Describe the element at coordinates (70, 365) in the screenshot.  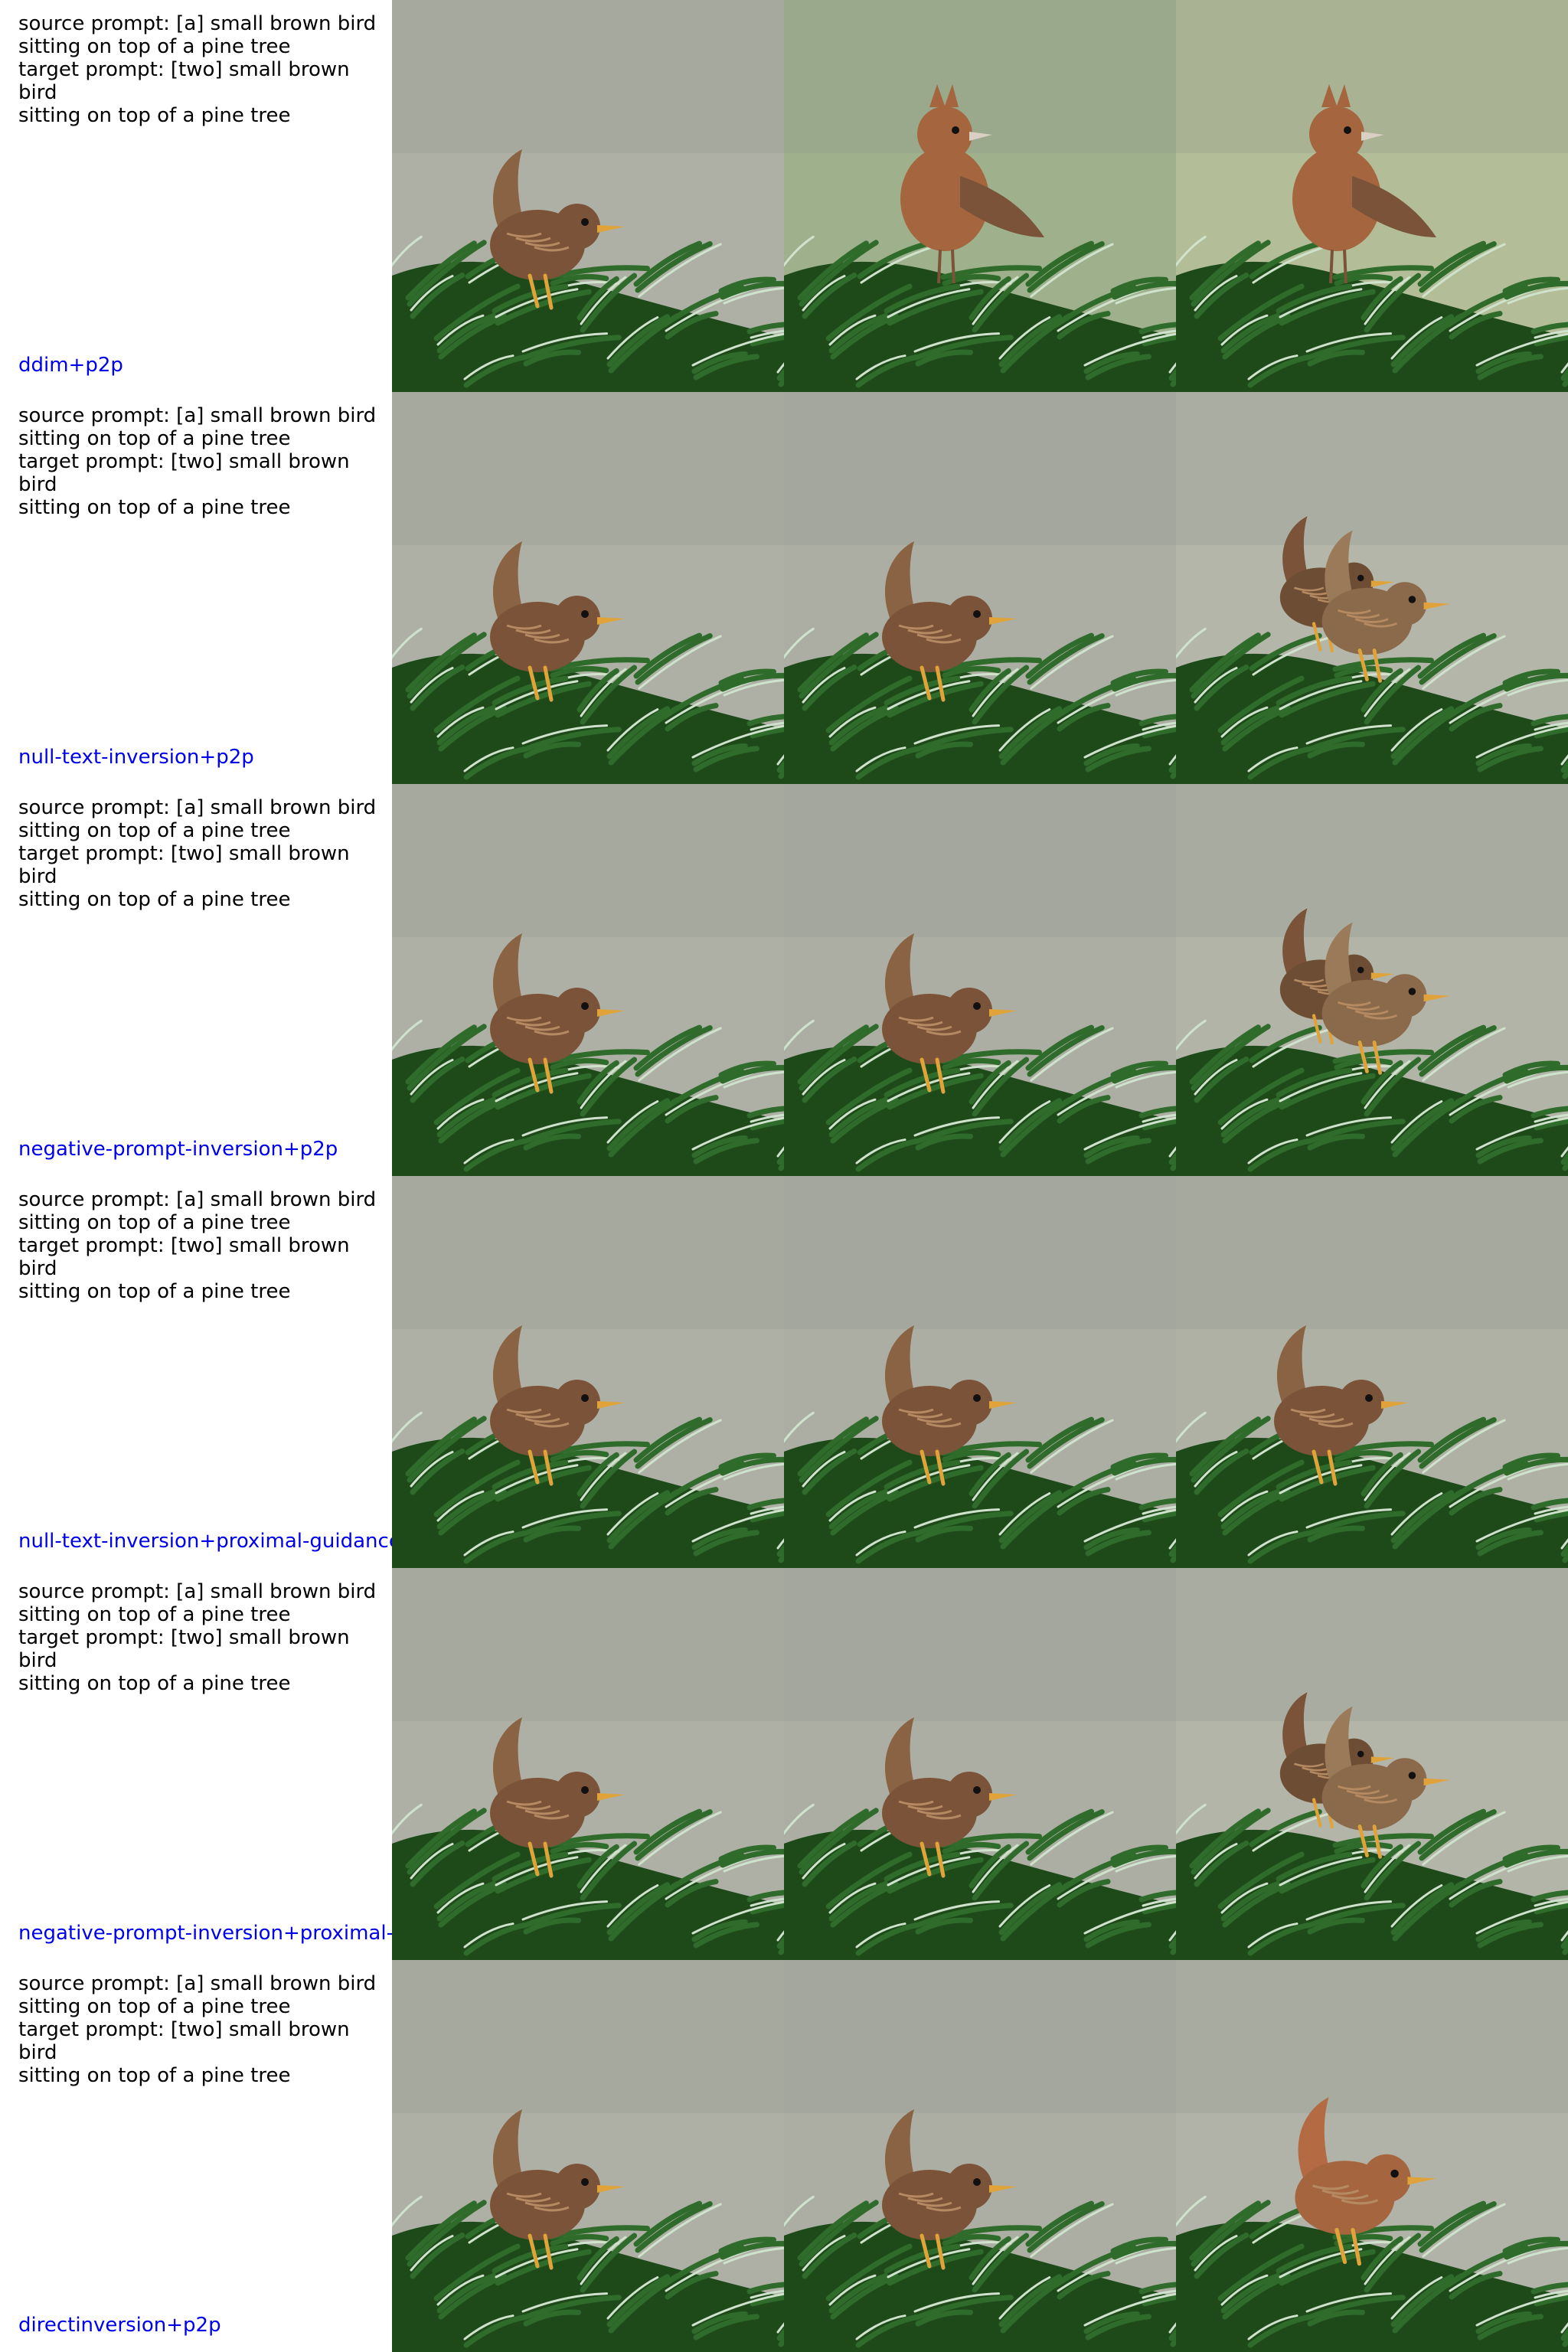
I see `method-label: ddim+p2p` at that location.